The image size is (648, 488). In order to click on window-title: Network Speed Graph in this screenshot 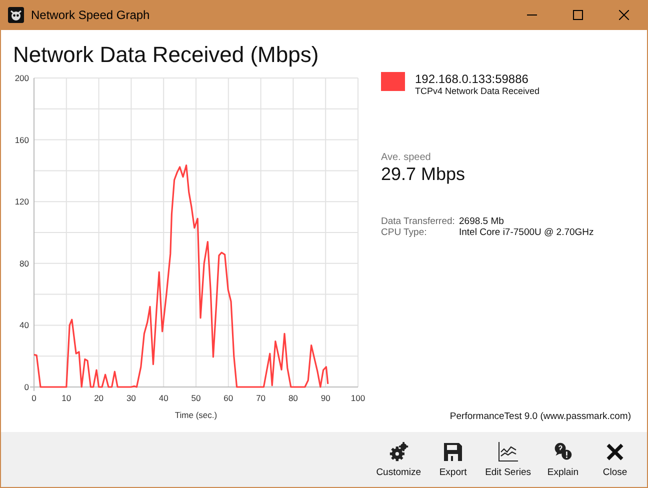, I will do `click(90, 15)`.